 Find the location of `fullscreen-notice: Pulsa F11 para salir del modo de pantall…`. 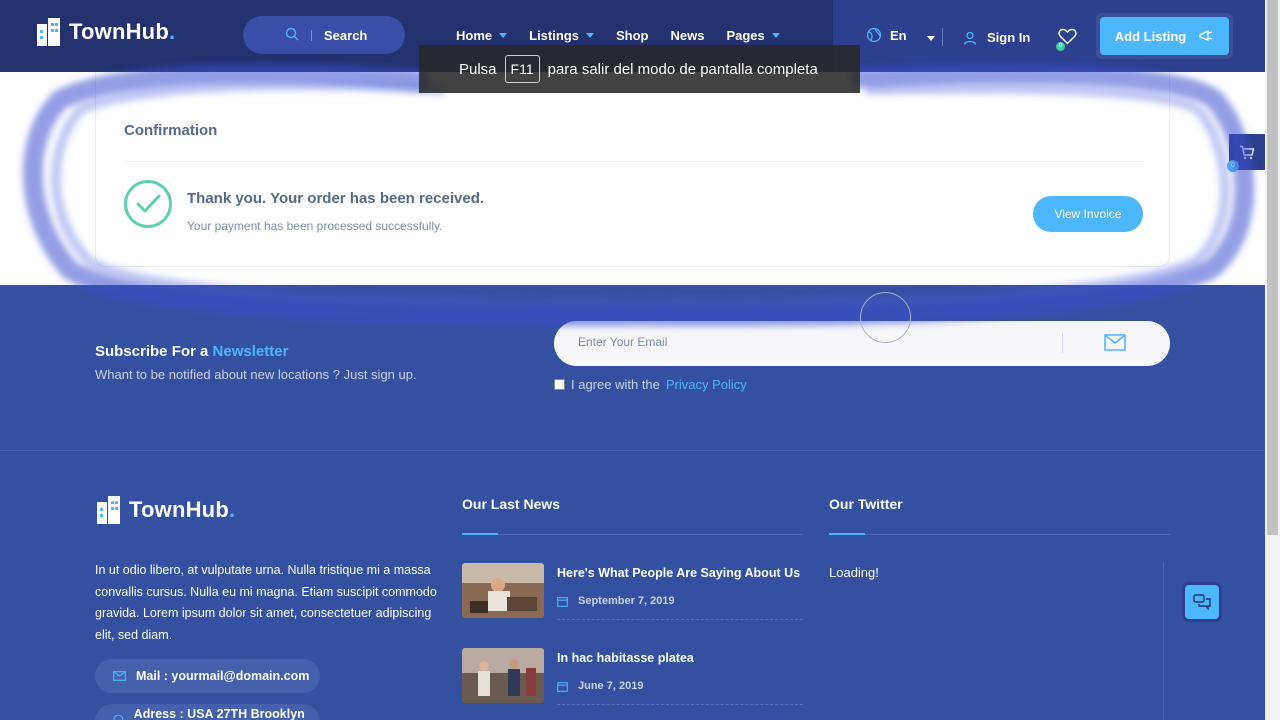

fullscreen-notice: Pulsa F11 para salir del modo de pantall… is located at coordinates (639, 69).